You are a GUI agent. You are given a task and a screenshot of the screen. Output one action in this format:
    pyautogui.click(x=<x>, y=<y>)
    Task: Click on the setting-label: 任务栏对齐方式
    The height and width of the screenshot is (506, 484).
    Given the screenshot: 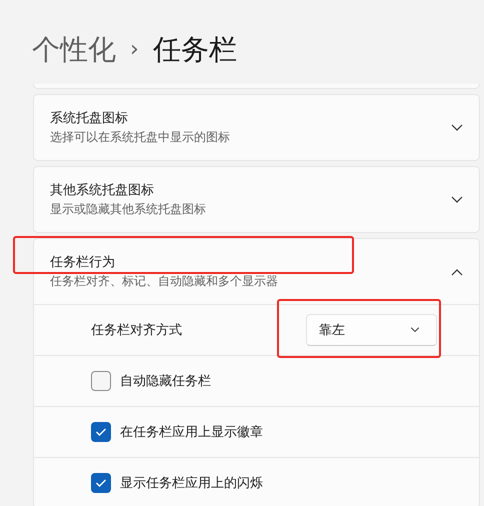 What is the action you would take?
    pyautogui.click(x=137, y=330)
    